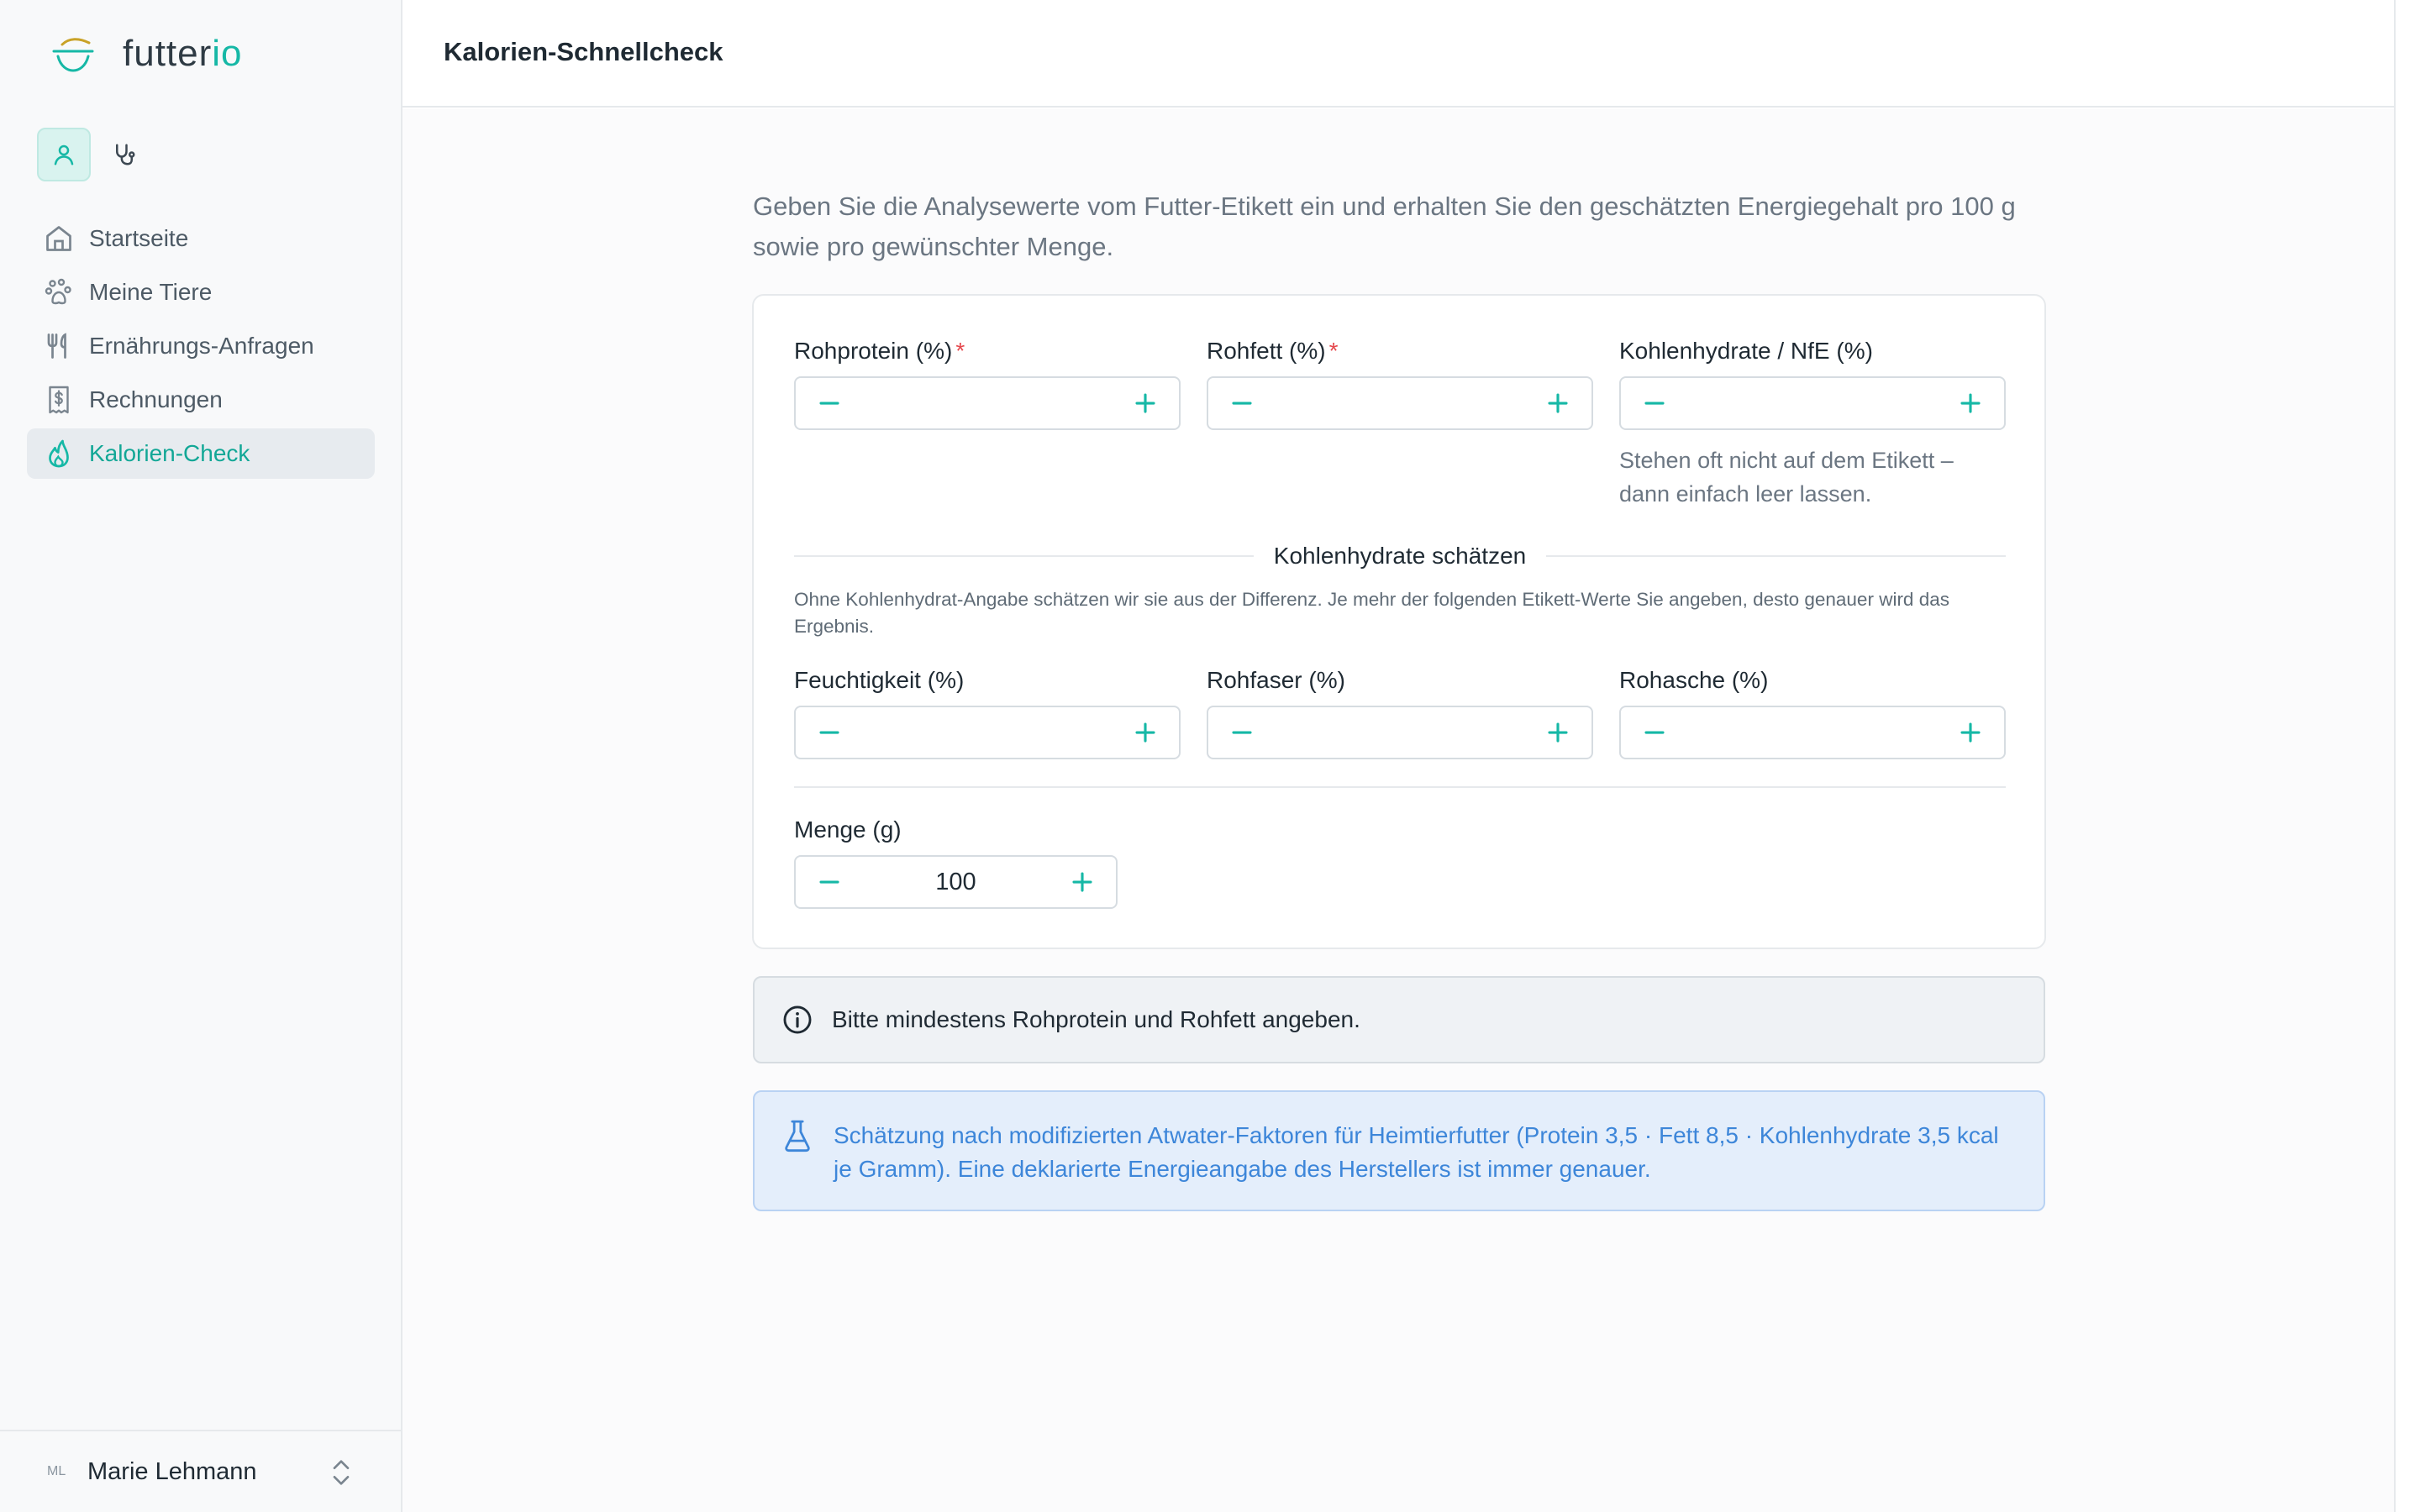 The height and width of the screenshot is (1512, 2420). What do you see at coordinates (58, 291) in the screenshot?
I see `paw-icon` at bounding box center [58, 291].